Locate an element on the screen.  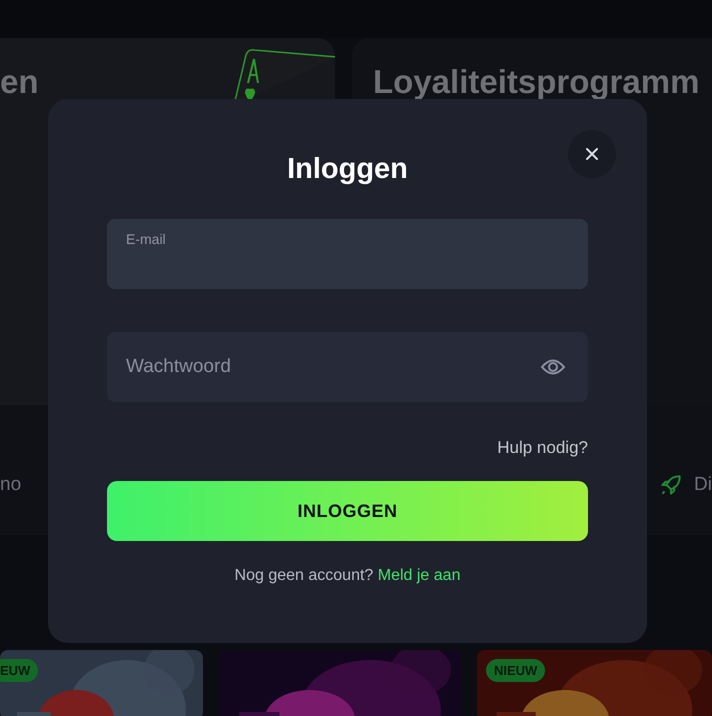
password-field: Wachtwoord is located at coordinates (347, 367).